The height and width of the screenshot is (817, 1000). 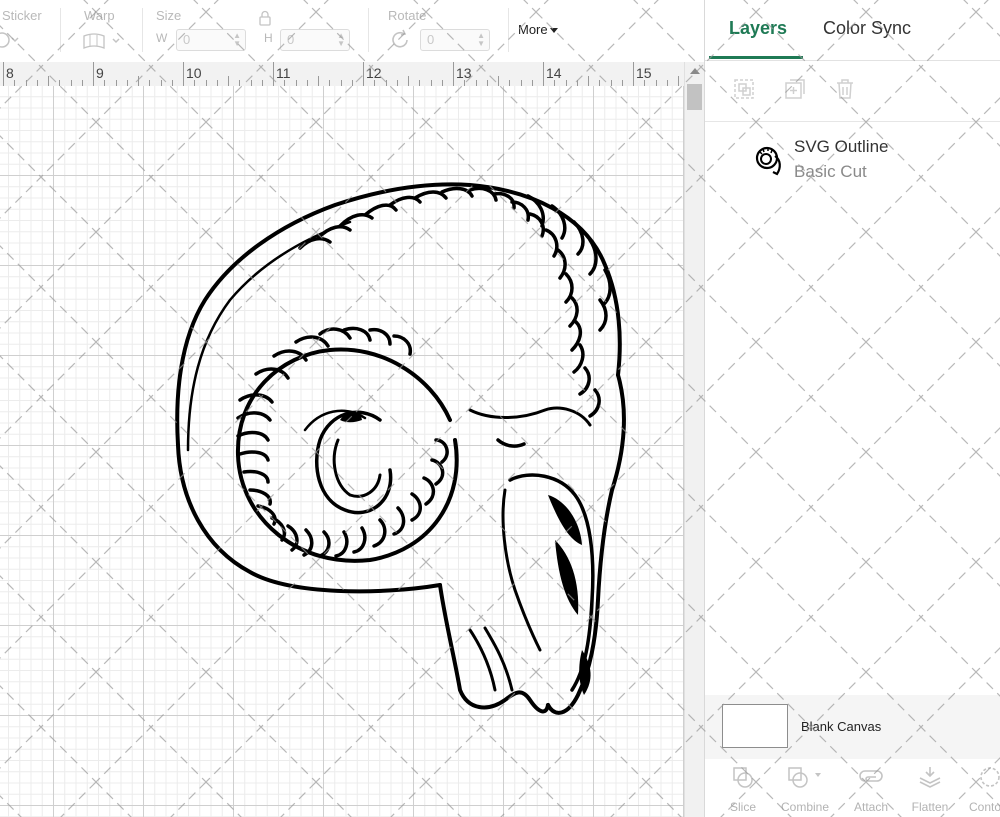 What do you see at coordinates (538, 29) in the screenshot?
I see `more-button: More` at bounding box center [538, 29].